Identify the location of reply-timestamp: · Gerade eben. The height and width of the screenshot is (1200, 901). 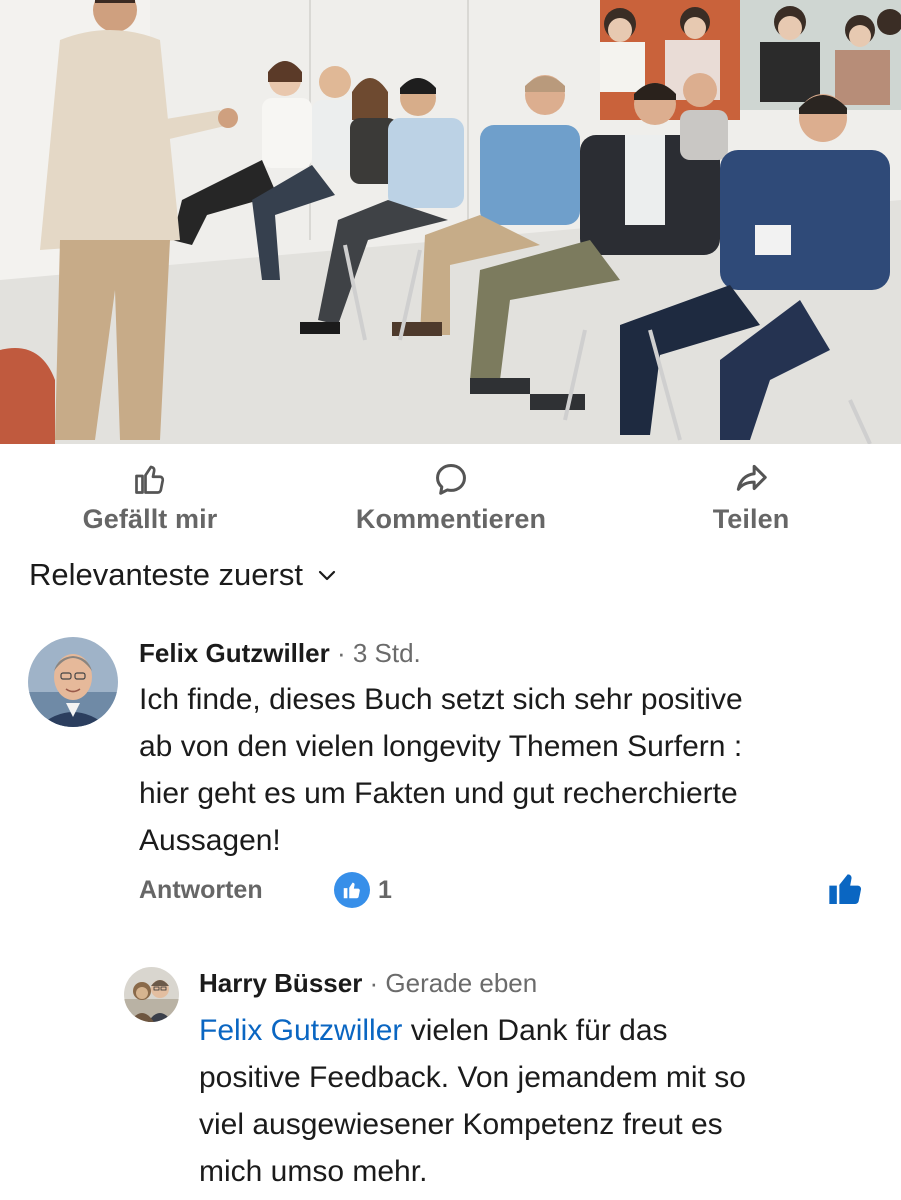
(453, 983).